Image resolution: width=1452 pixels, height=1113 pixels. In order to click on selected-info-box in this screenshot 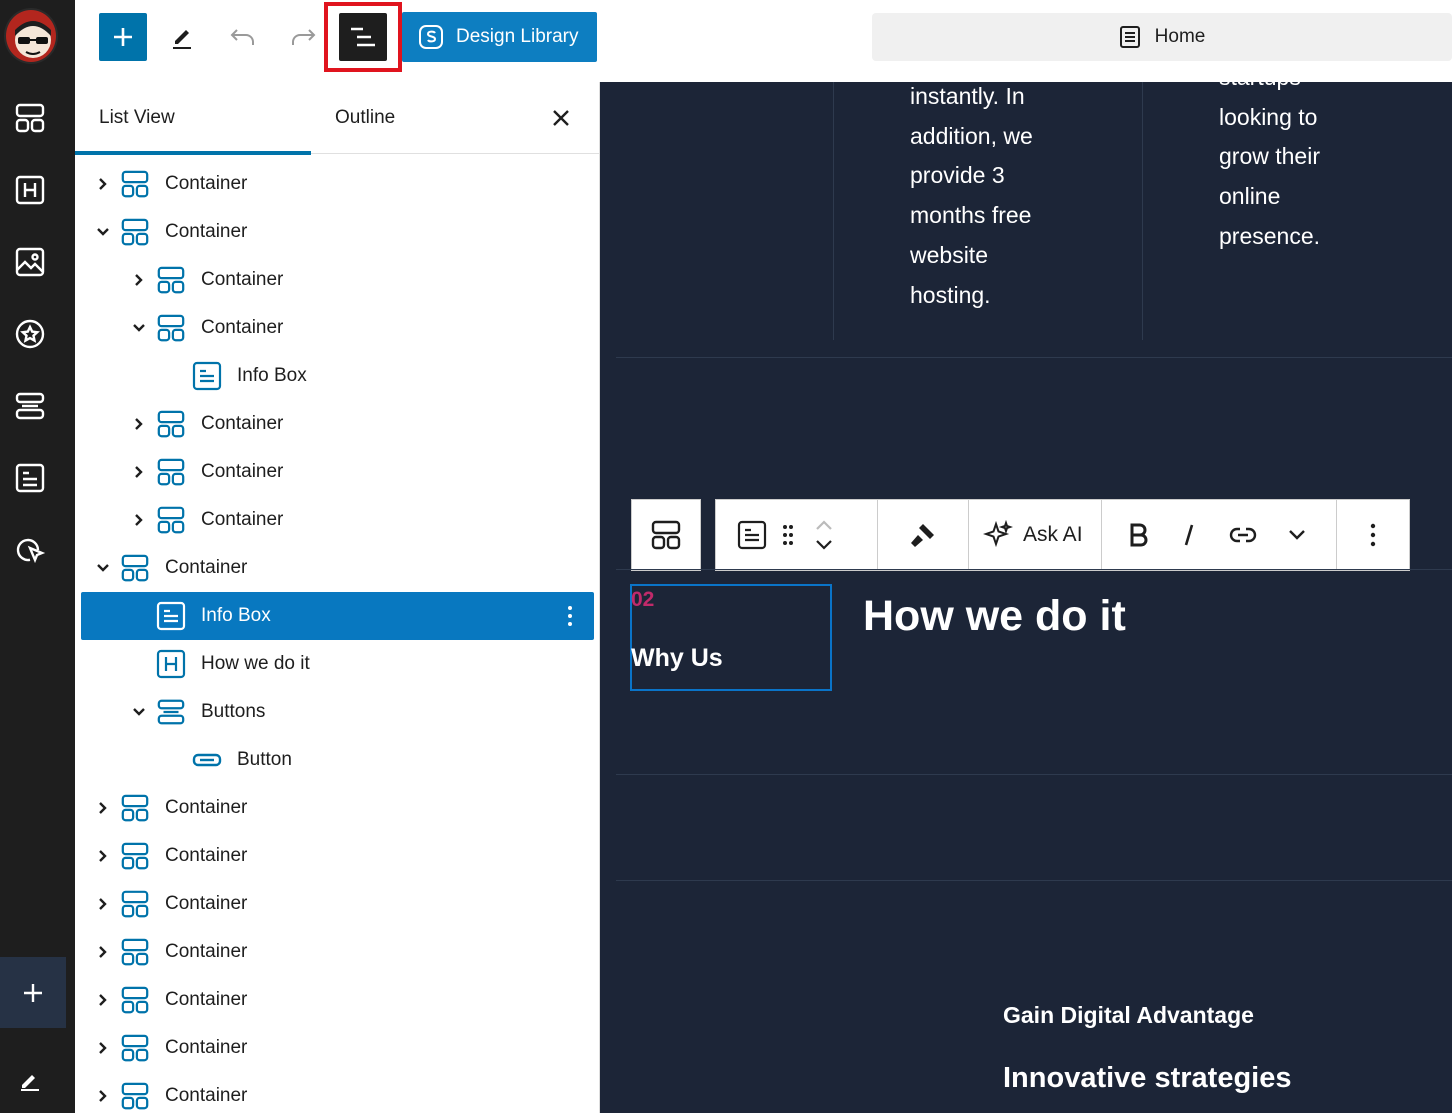, I will do `click(731, 637)`.